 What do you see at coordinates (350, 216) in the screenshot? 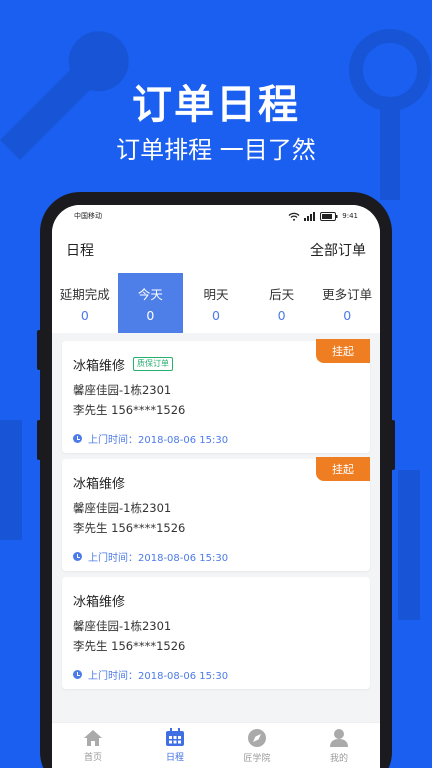
I see `status-time: 9:41` at bounding box center [350, 216].